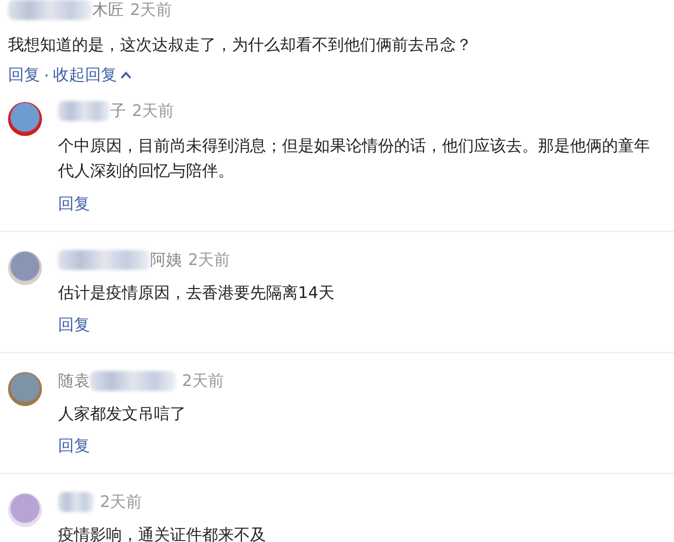 The width and height of the screenshot is (674, 542). Describe the element at coordinates (196, 293) in the screenshot. I see `comment-text: 估计是疫情原因，去香港要先隔离14天` at that location.